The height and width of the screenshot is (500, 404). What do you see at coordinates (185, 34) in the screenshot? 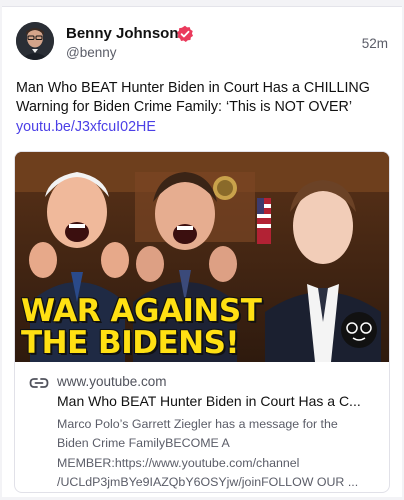
I see `verified-check-icon` at bounding box center [185, 34].